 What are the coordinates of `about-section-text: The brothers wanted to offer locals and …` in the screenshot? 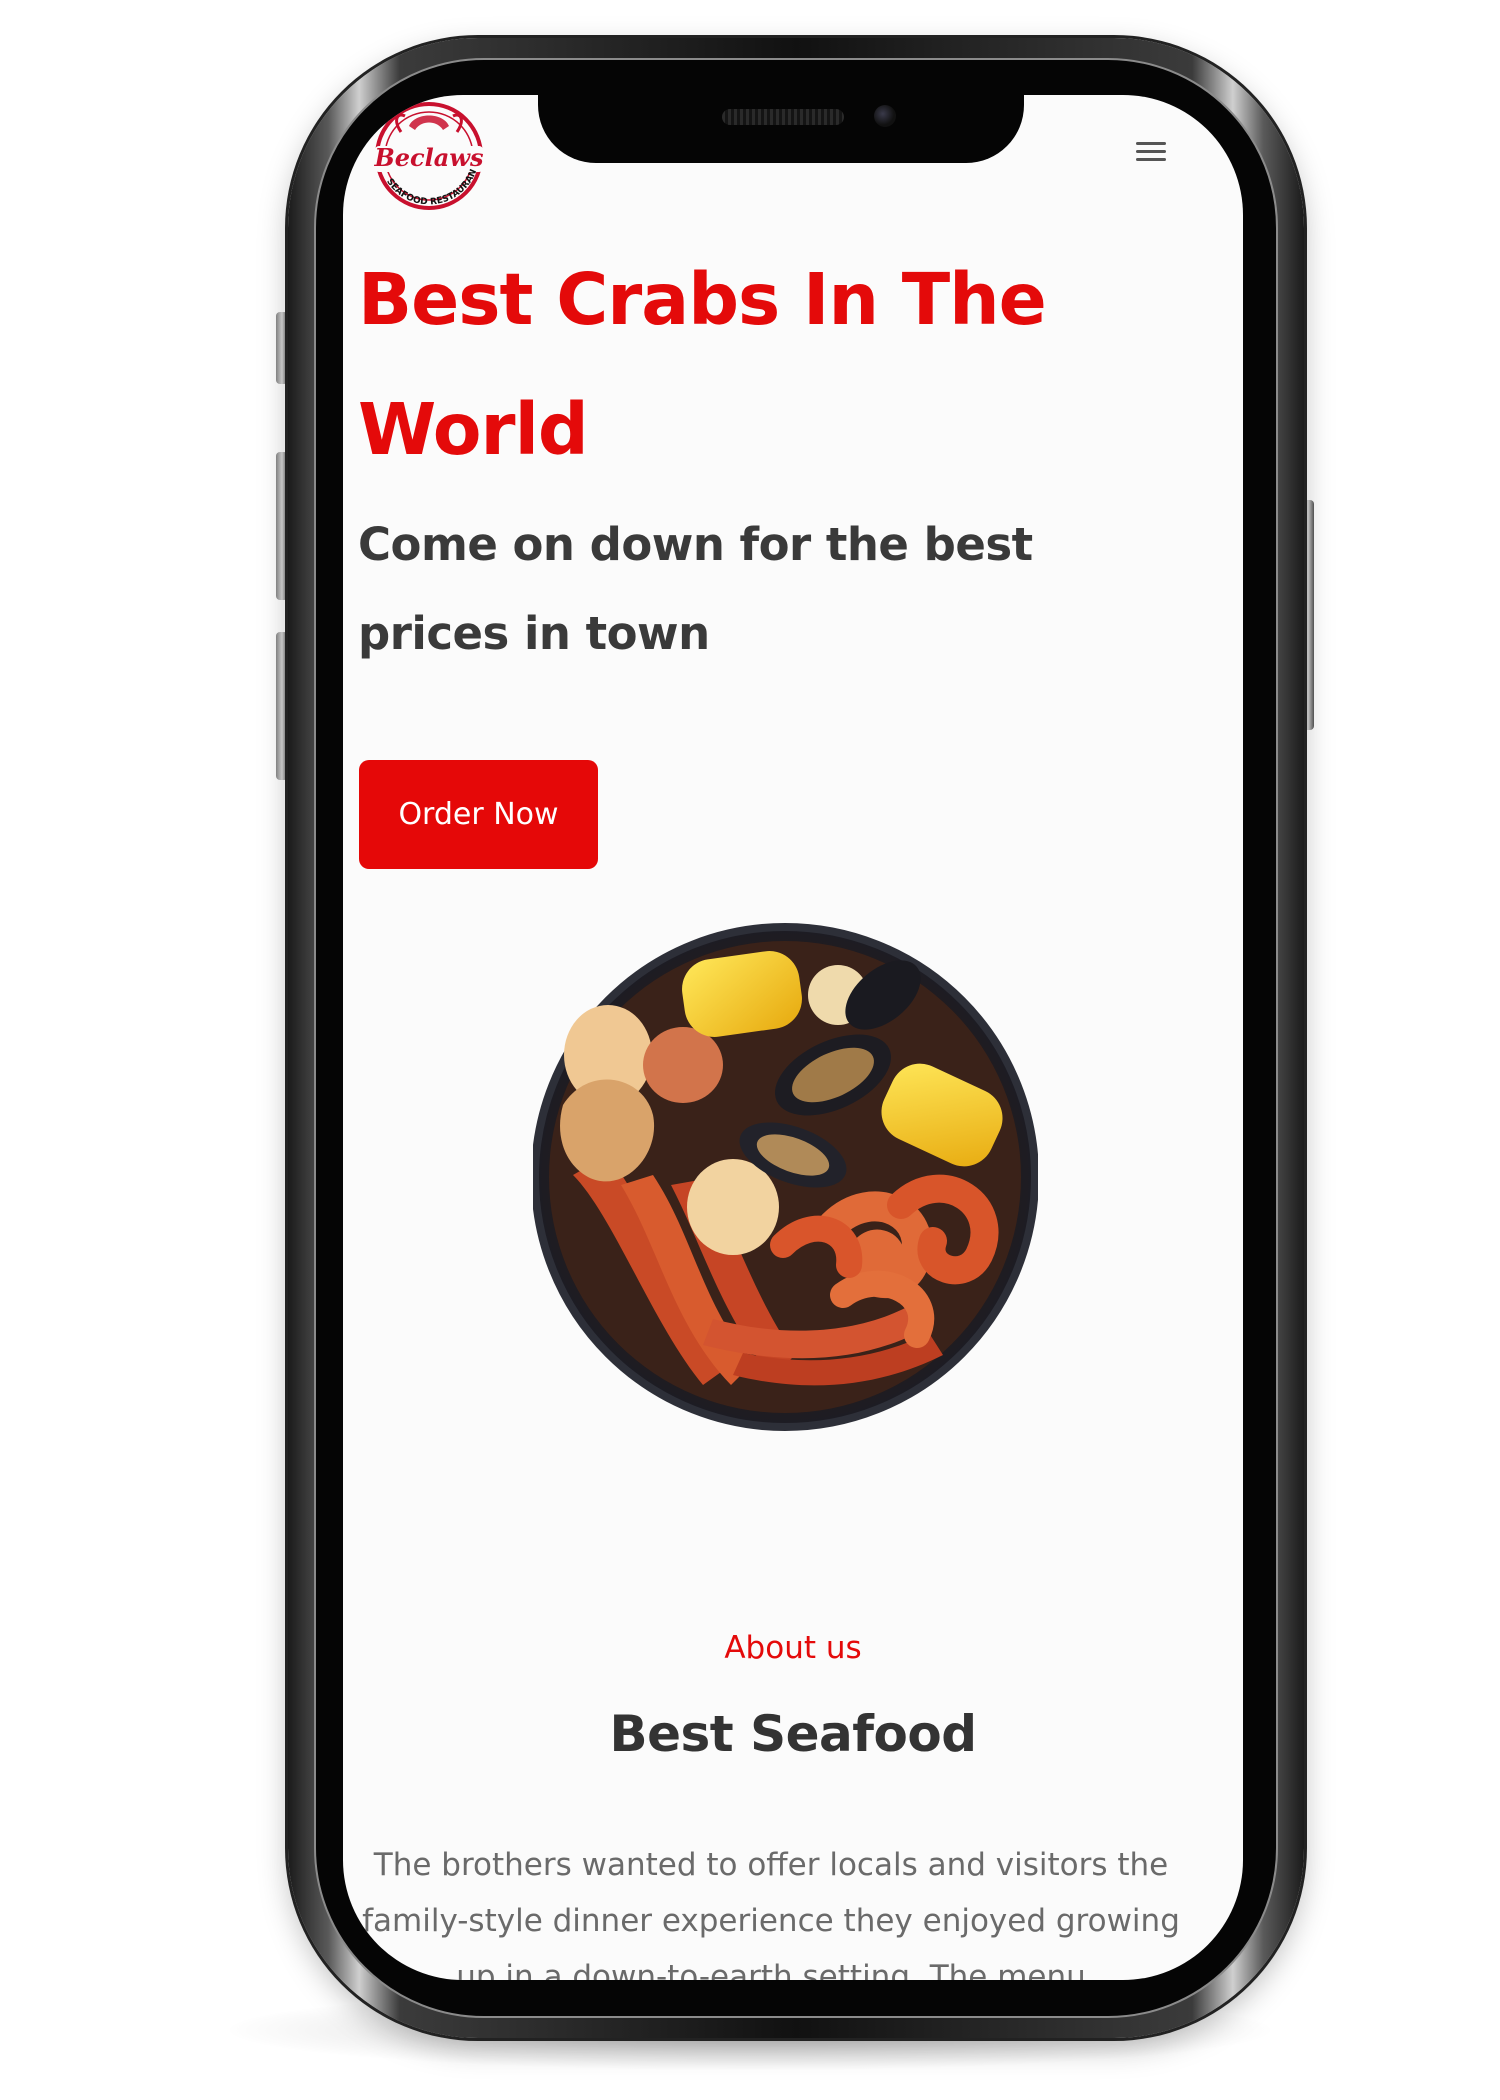 It's located at (771, 1913).